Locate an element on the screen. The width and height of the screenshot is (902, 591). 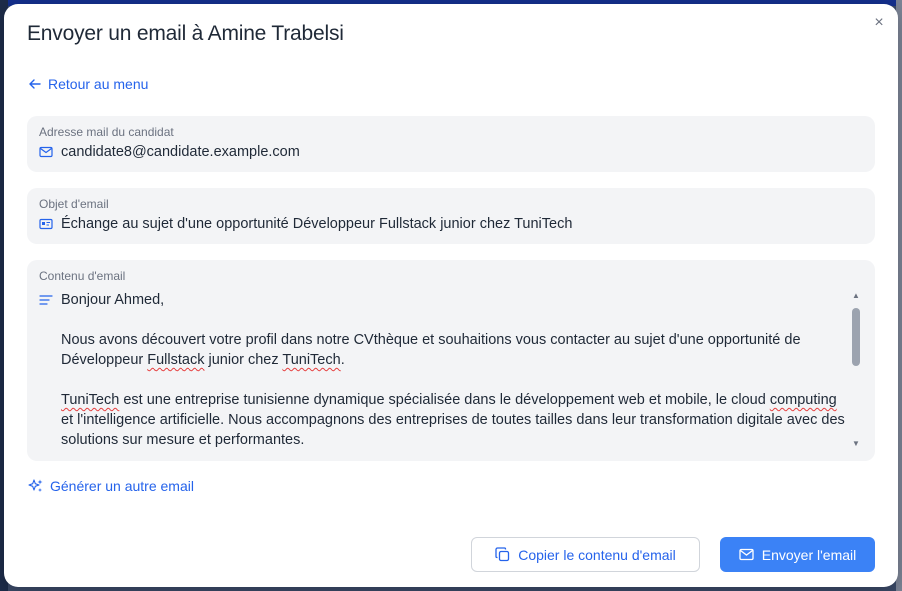
envelope-send-icon is located at coordinates (746, 554).